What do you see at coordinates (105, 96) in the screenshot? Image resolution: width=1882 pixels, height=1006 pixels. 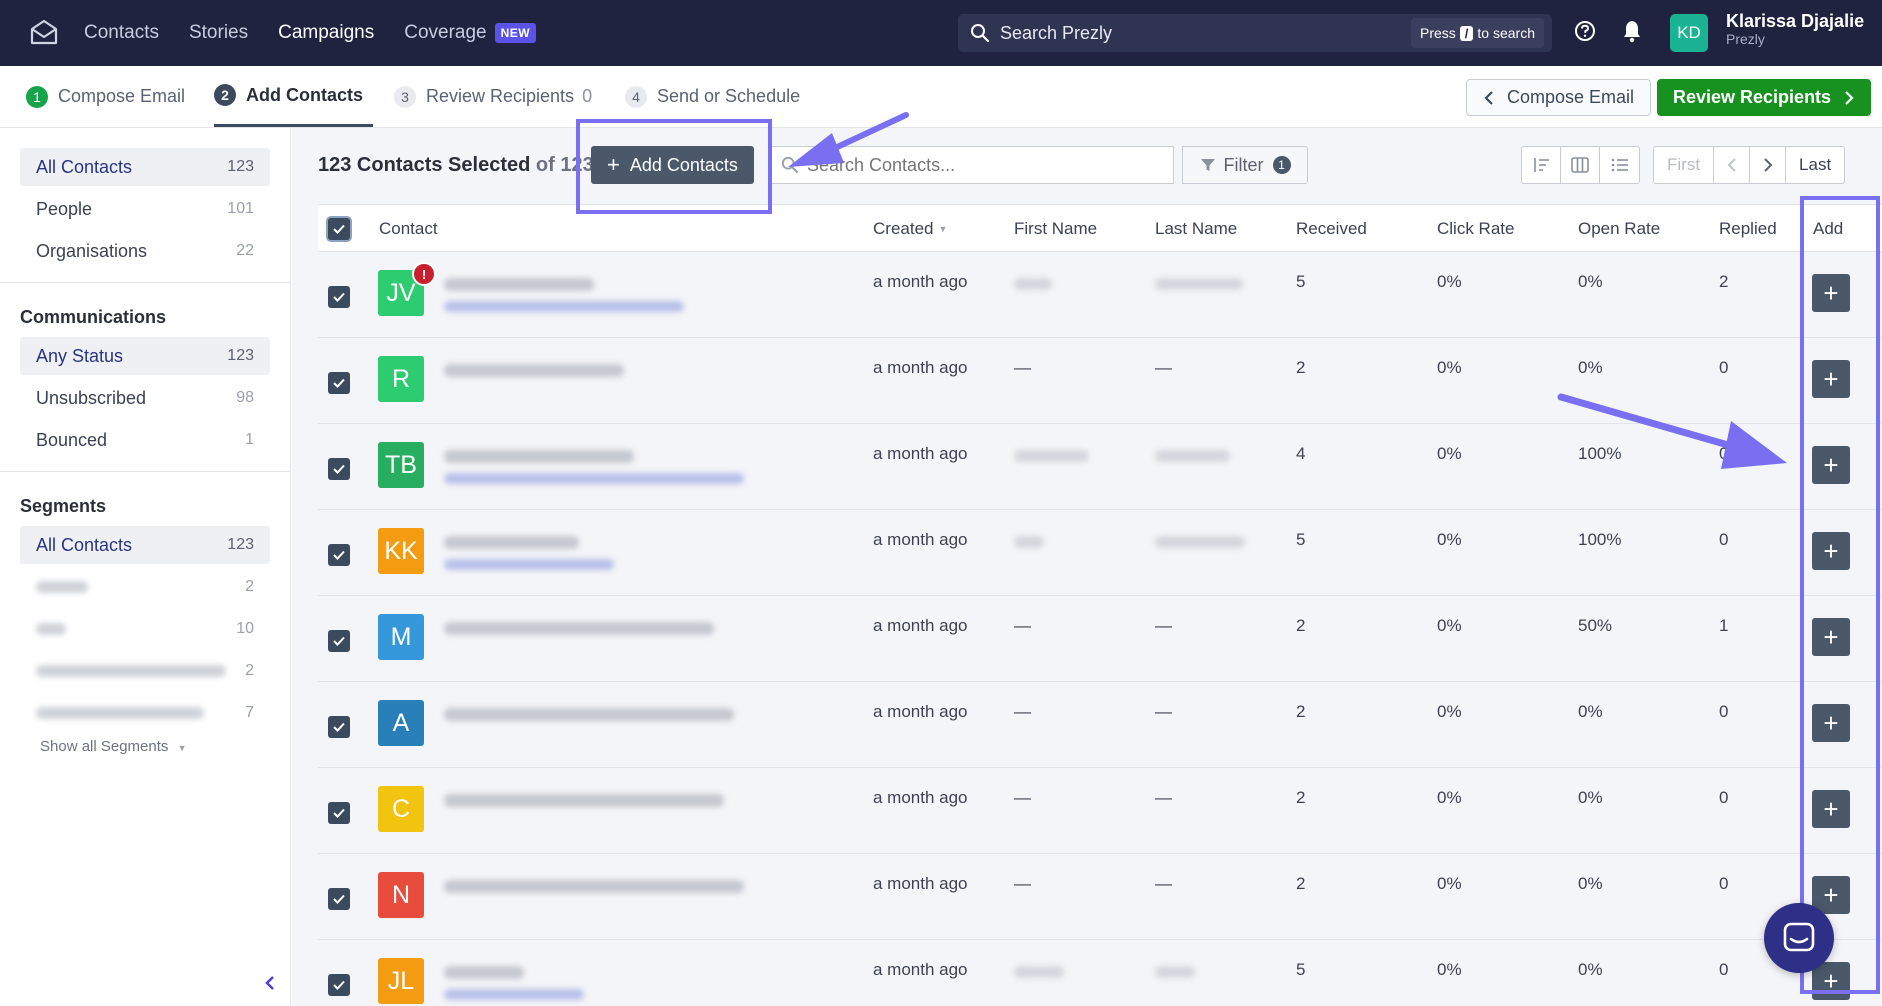 I see `step-compose-email: 1 Compose Email` at bounding box center [105, 96].